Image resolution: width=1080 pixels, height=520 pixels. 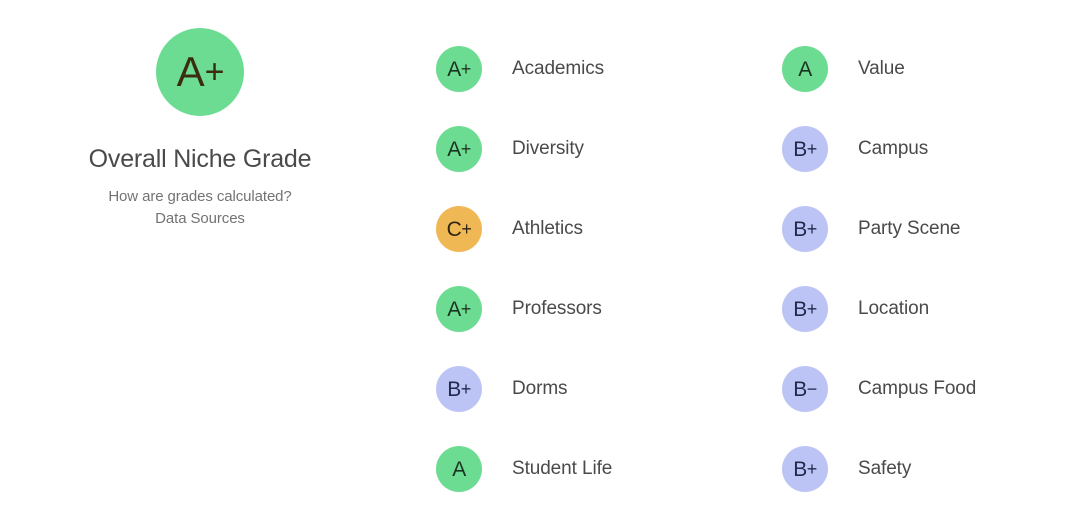 What do you see at coordinates (557, 308) in the screenshot?
I see `grade-label-professors: Professors` at bounding box center [557, 308].